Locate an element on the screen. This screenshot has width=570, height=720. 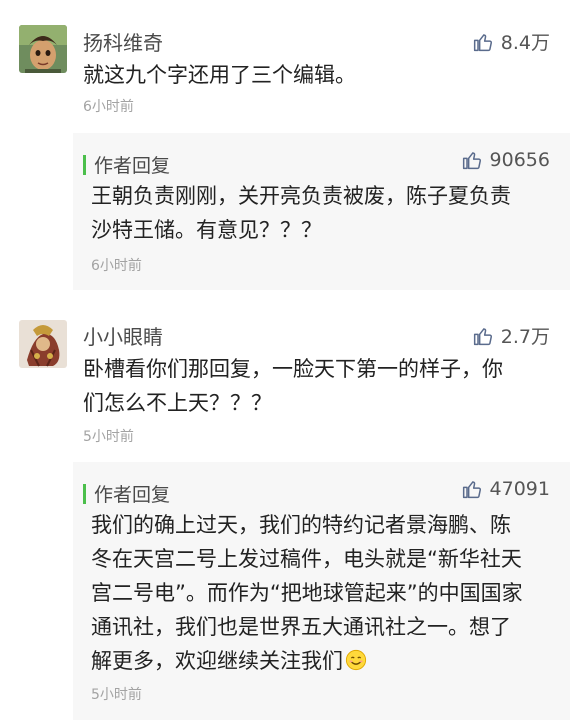
username: 小小眼睛 is located at coordinates (123, 335).